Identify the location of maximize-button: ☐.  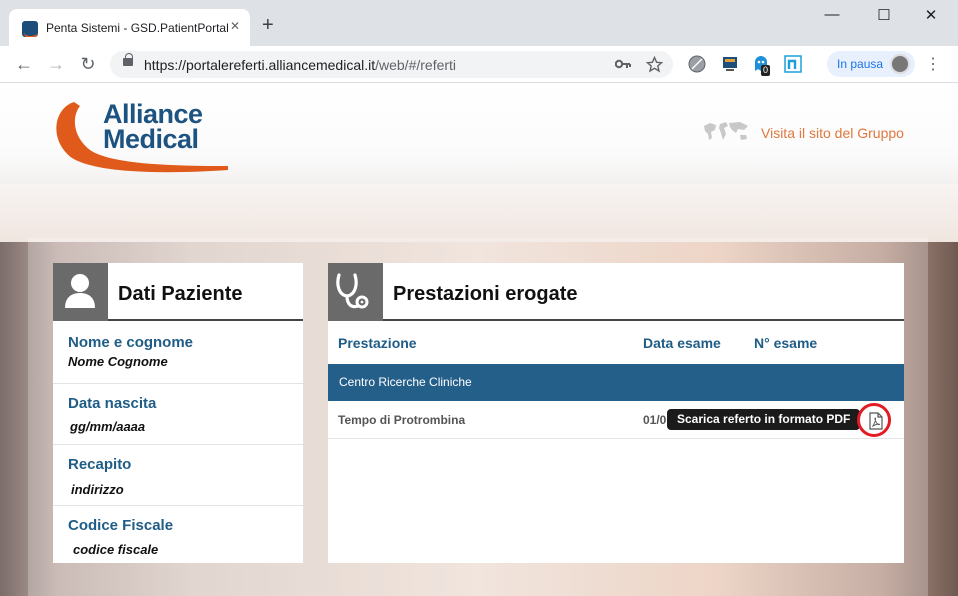
(884, 15).